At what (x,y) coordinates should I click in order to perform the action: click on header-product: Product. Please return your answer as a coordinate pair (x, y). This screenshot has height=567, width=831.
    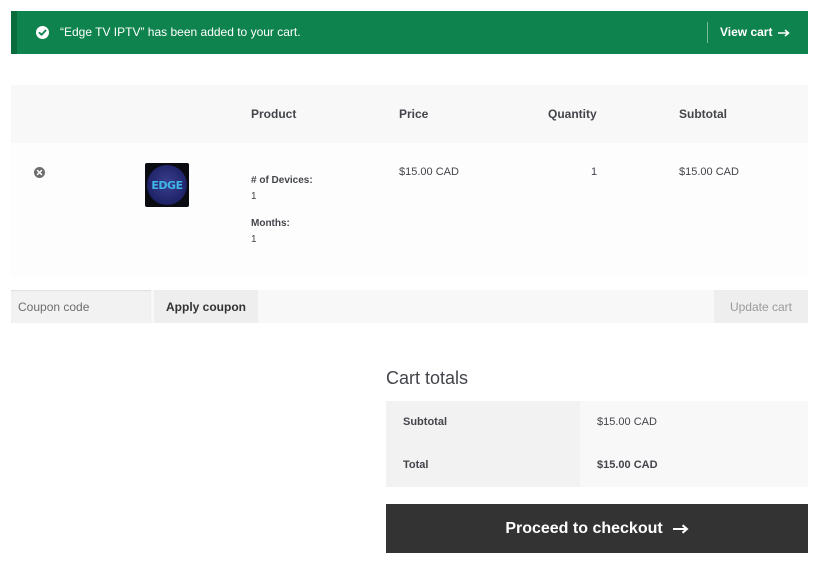
    Looking at the image, I should click on (274, 114).